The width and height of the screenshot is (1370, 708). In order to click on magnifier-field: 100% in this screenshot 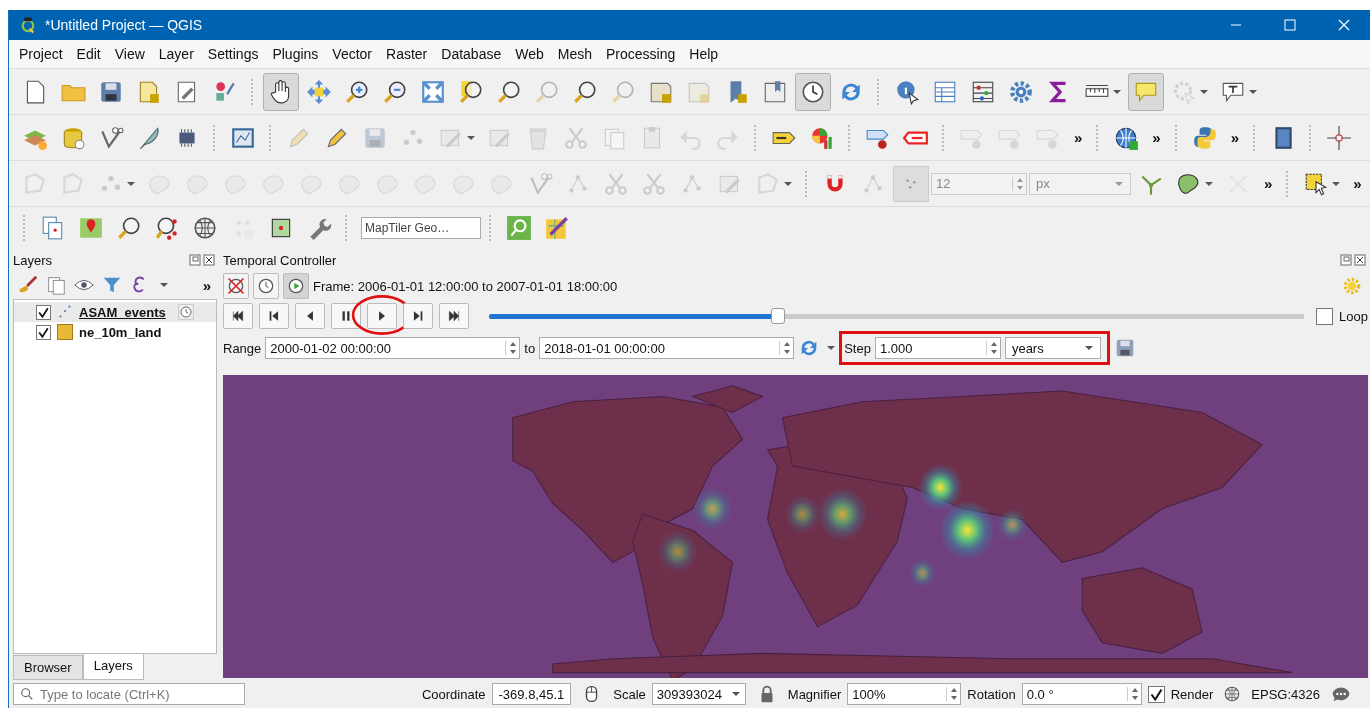, I will do `click(904, 694)`.